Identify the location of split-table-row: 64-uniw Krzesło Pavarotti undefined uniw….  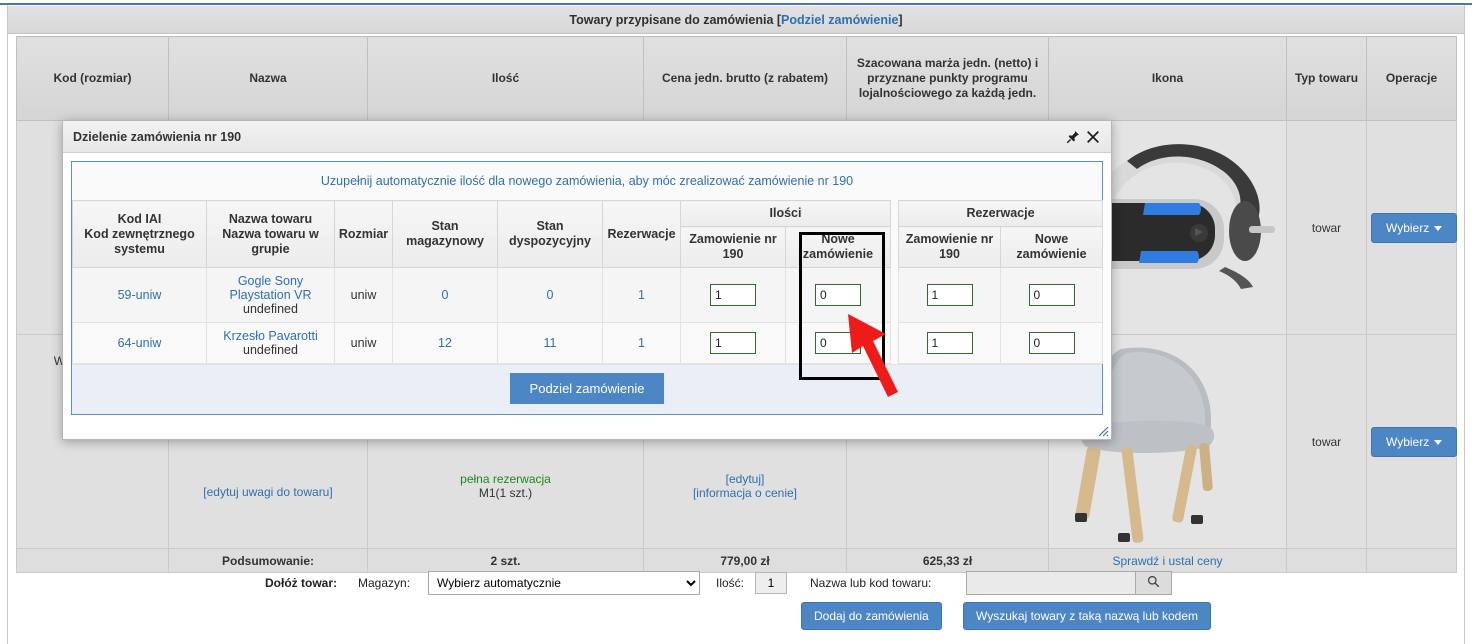
(588, 343).